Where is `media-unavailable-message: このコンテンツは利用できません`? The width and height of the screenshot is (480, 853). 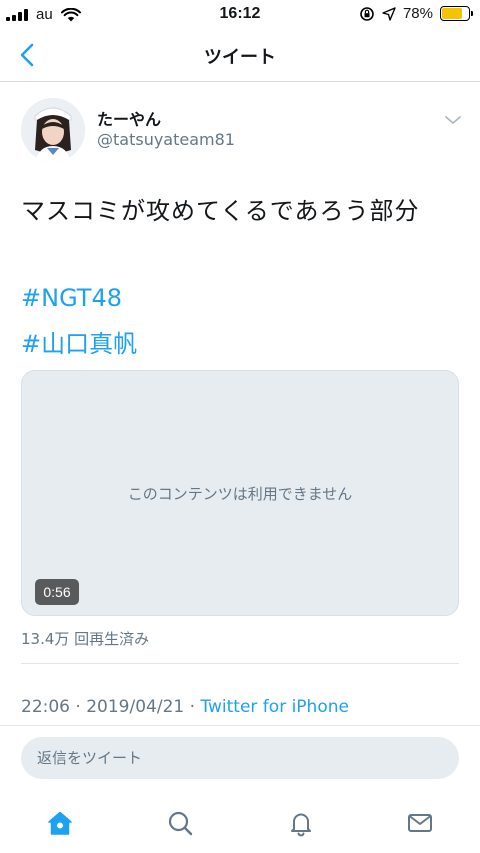
media-unavailable-message: このコンテンツは利用できません is located at coordinates (240, 494).